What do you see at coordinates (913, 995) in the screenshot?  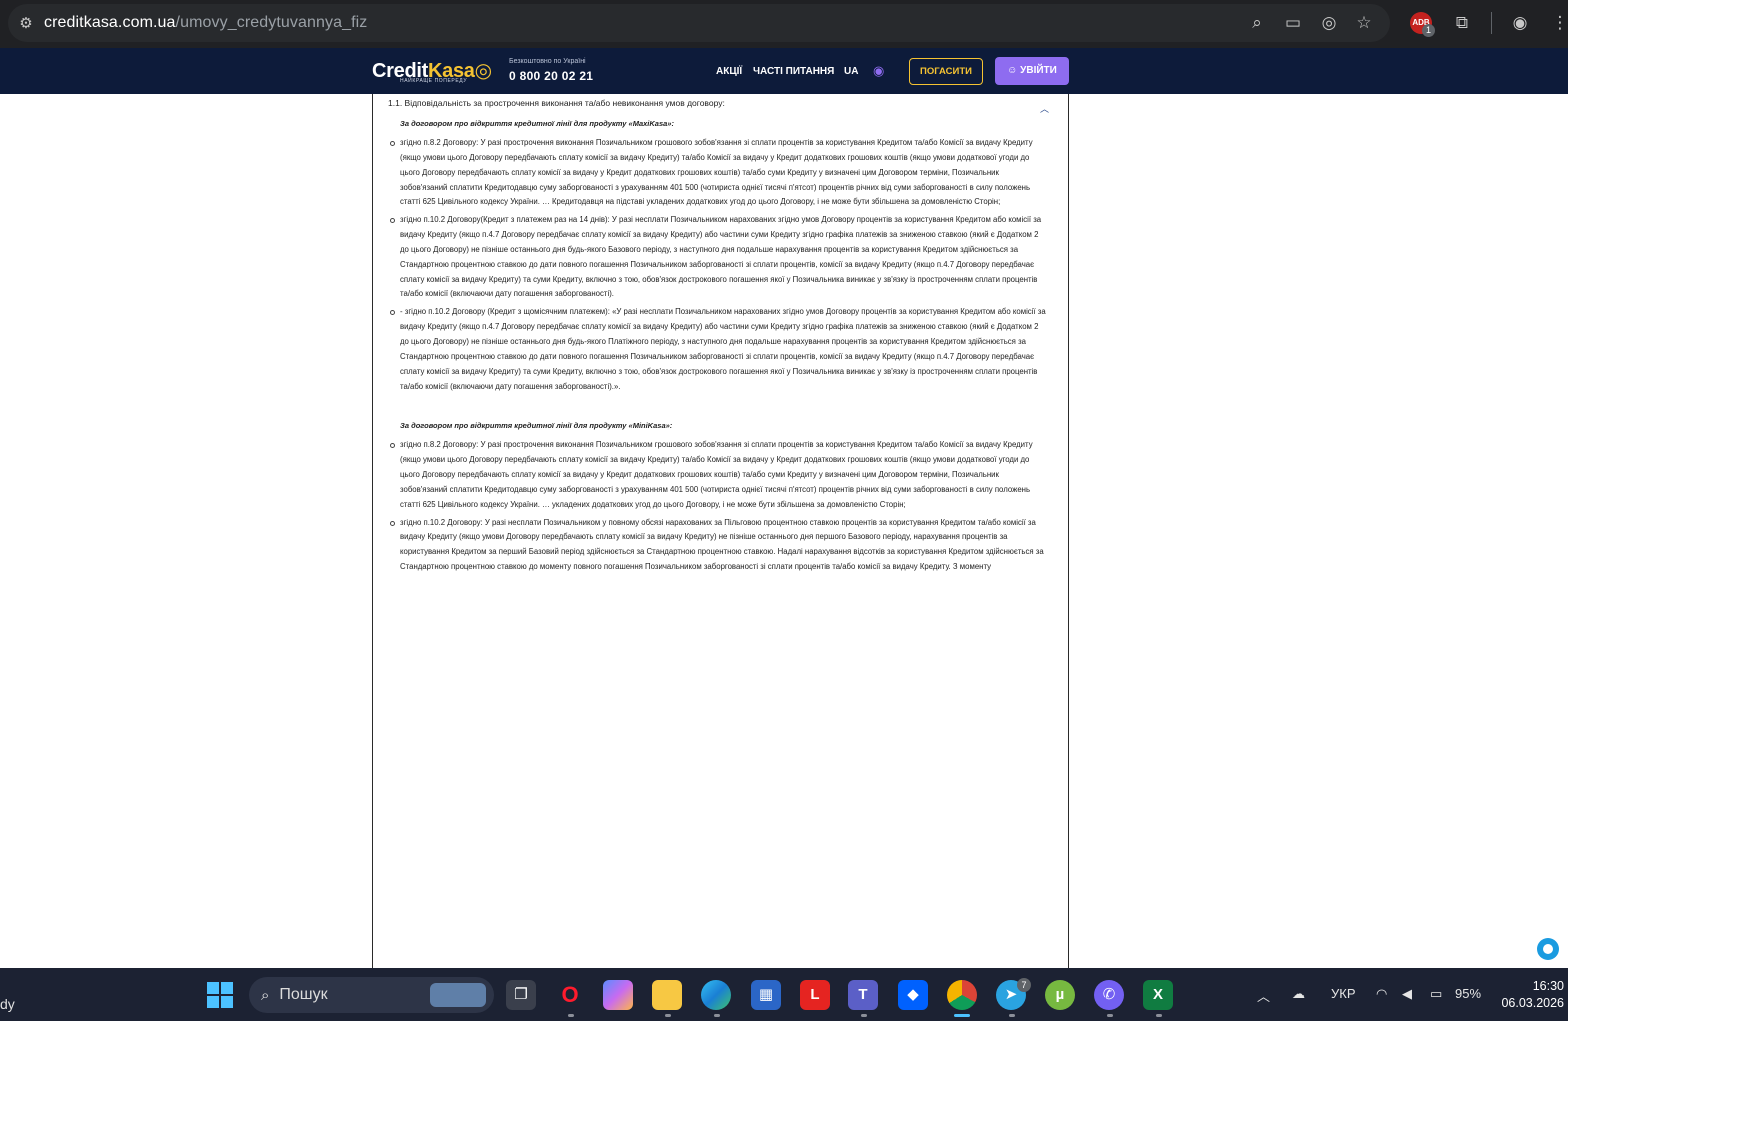 I see `dropbox-icon: ◆` at bounding box center [913, 995].